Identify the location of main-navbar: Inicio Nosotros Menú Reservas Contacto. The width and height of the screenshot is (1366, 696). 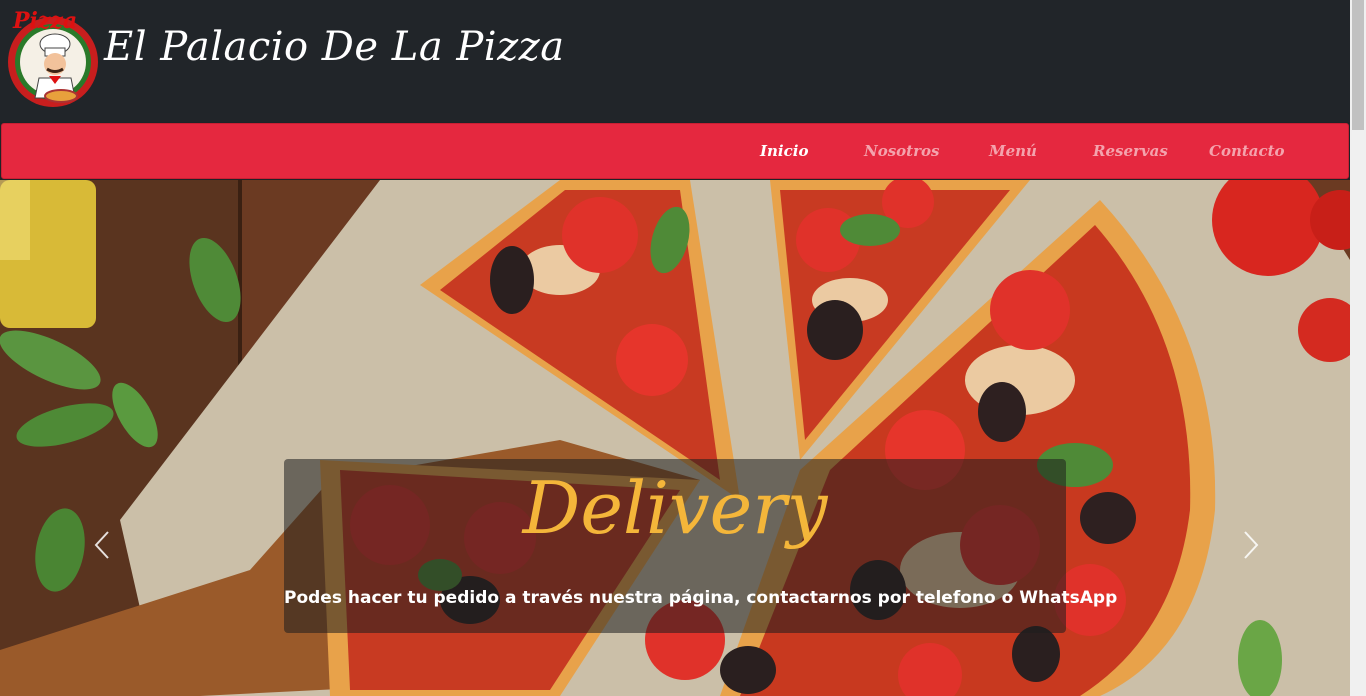
(675, 151).